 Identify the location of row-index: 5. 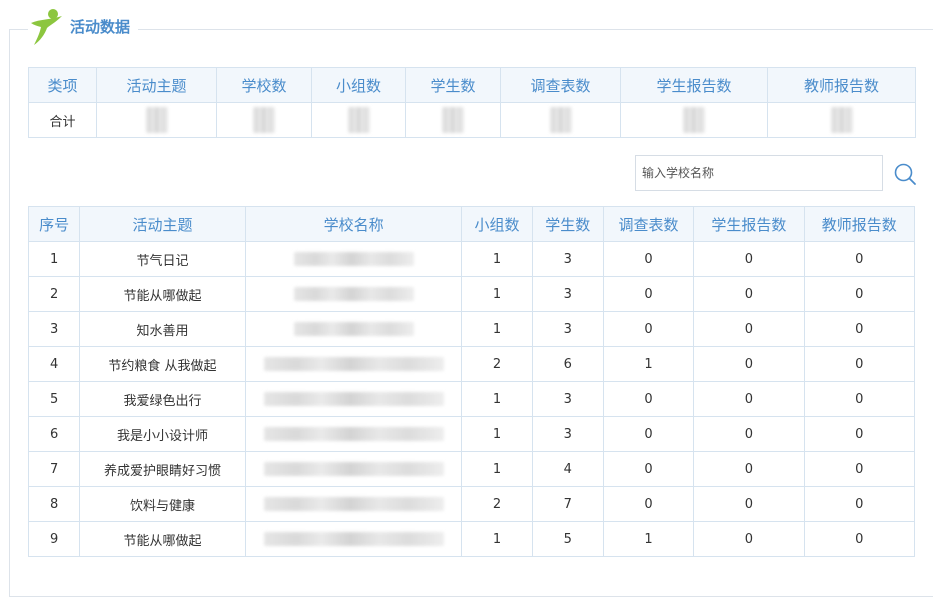
(54, 399).